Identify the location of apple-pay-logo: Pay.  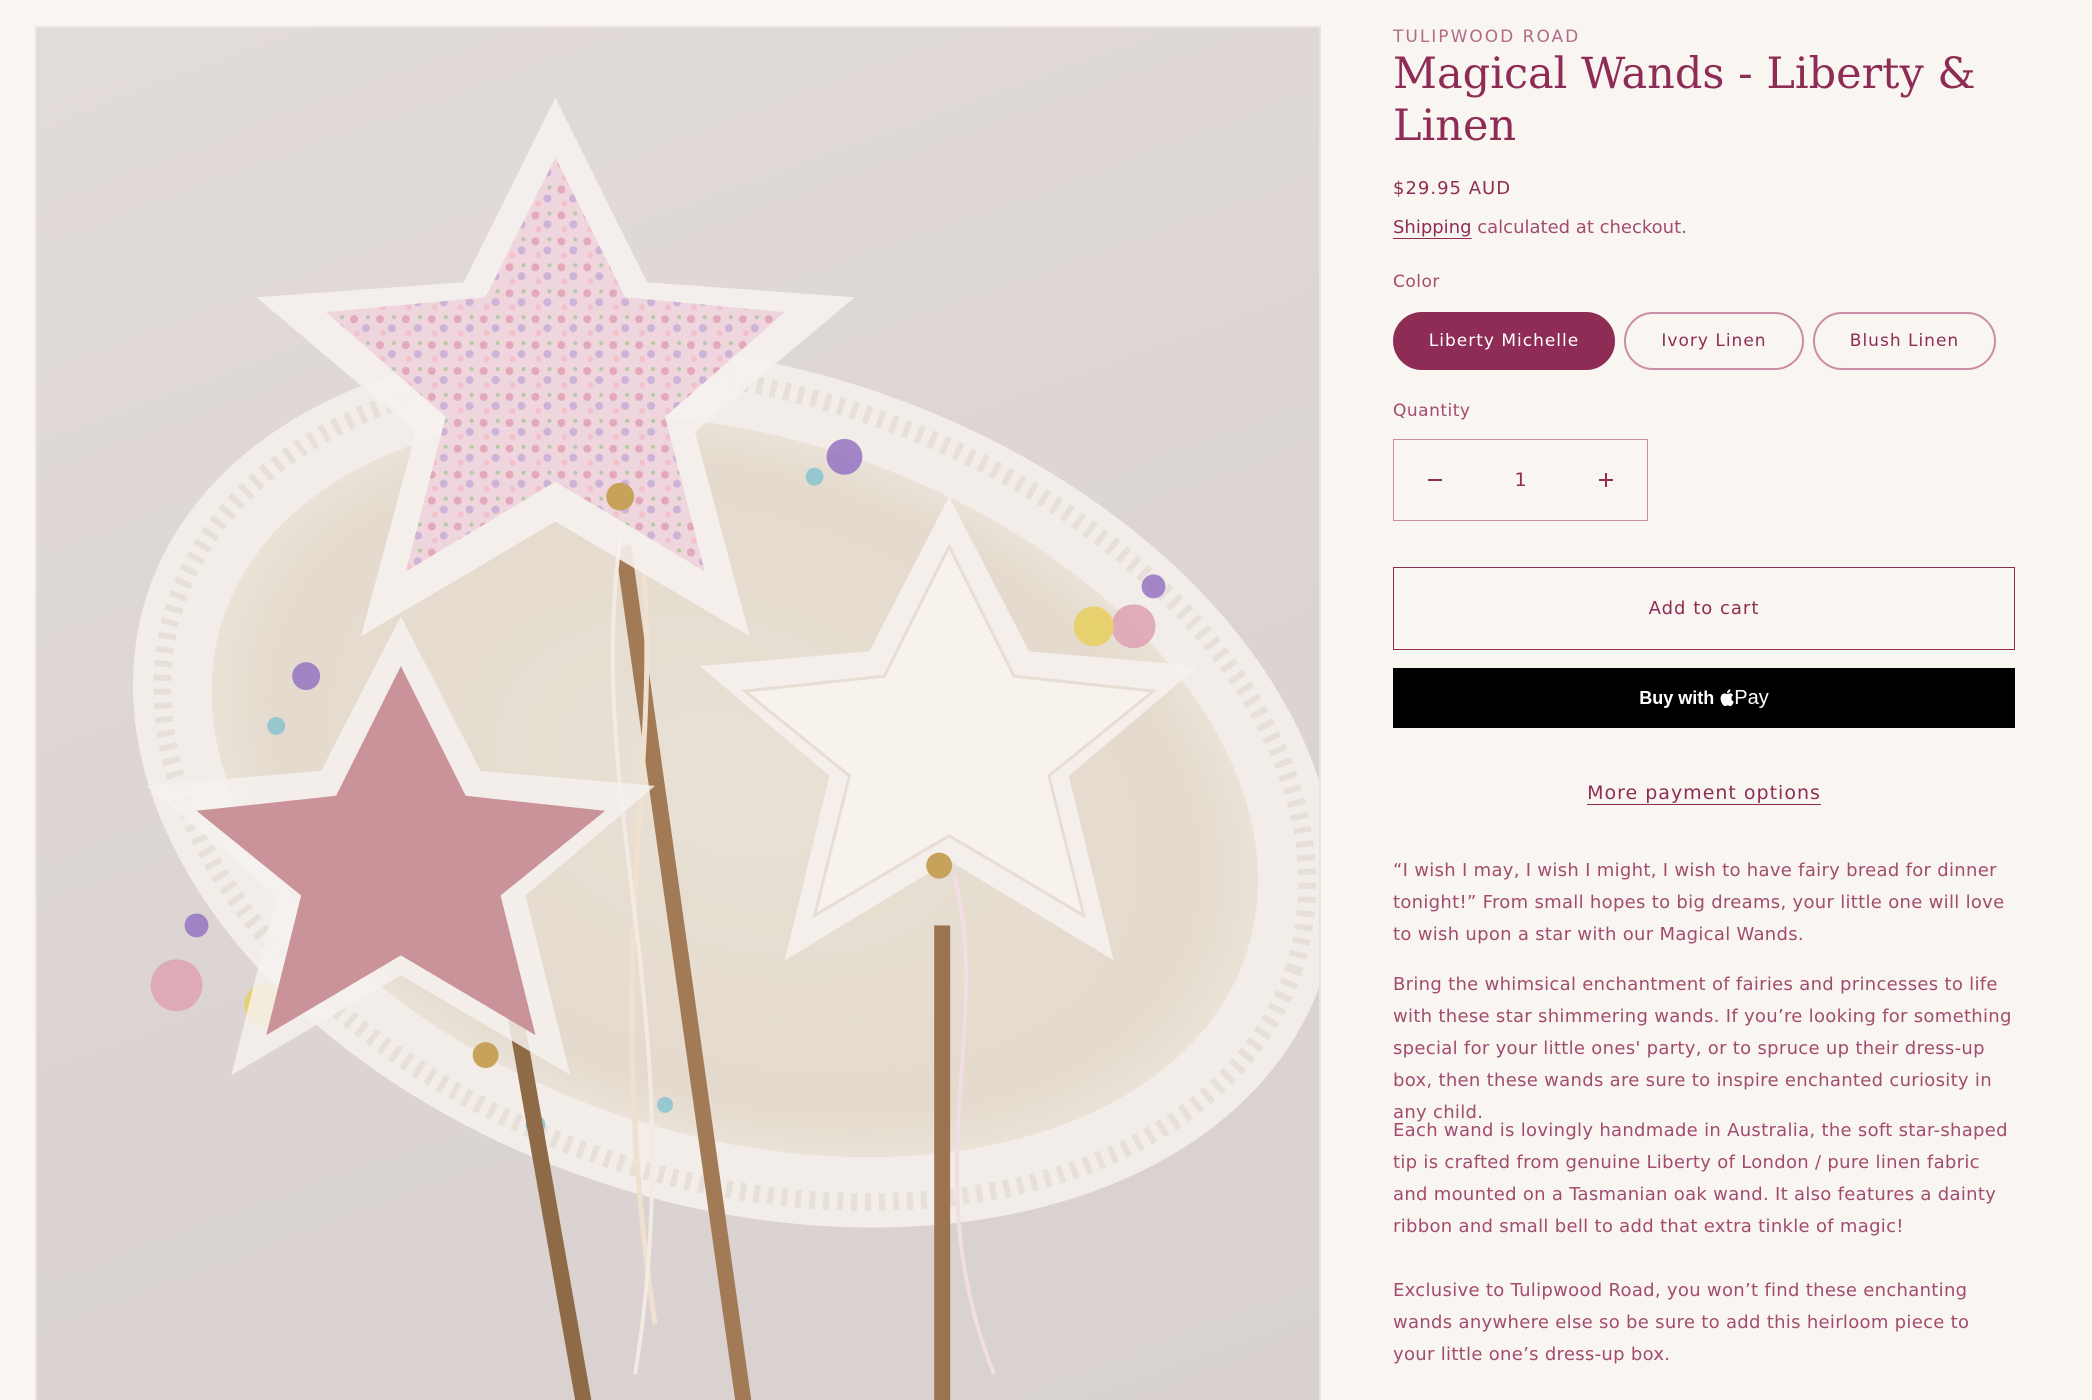
(1744, 698).